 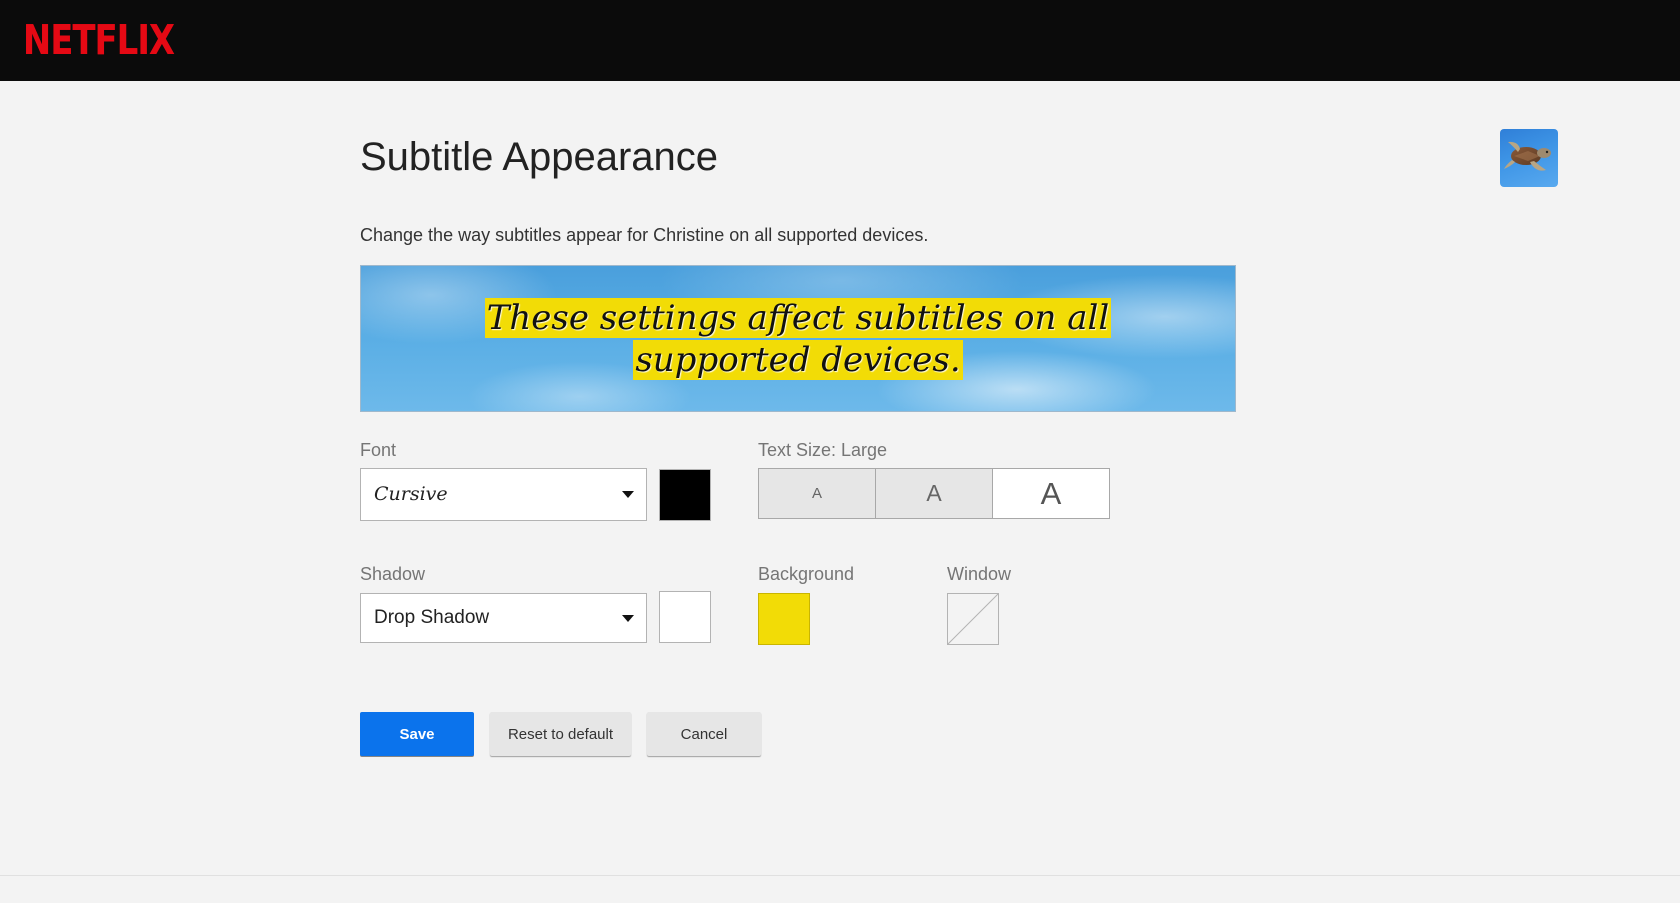 I want to click on text-size-small-button: A, so click(x=817, y=493).